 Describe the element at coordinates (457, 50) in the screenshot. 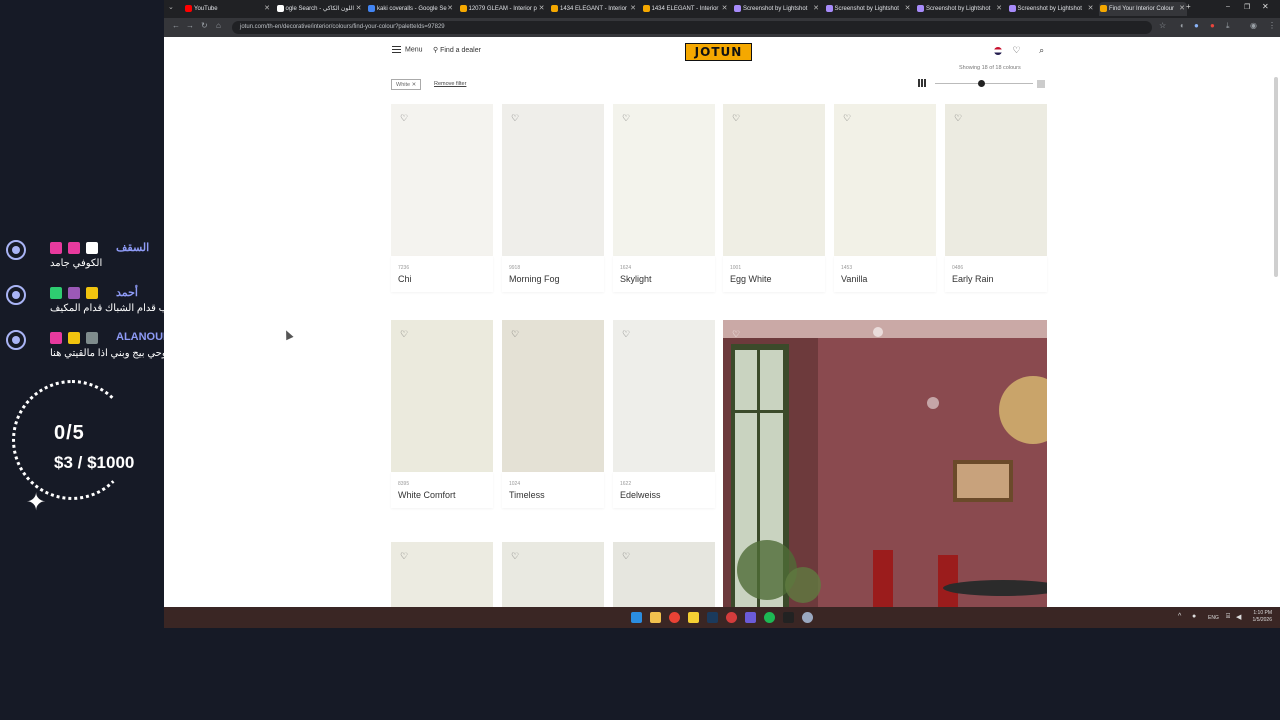

I see `find-dealer-link: ⚲ Find a dealer` at that location.